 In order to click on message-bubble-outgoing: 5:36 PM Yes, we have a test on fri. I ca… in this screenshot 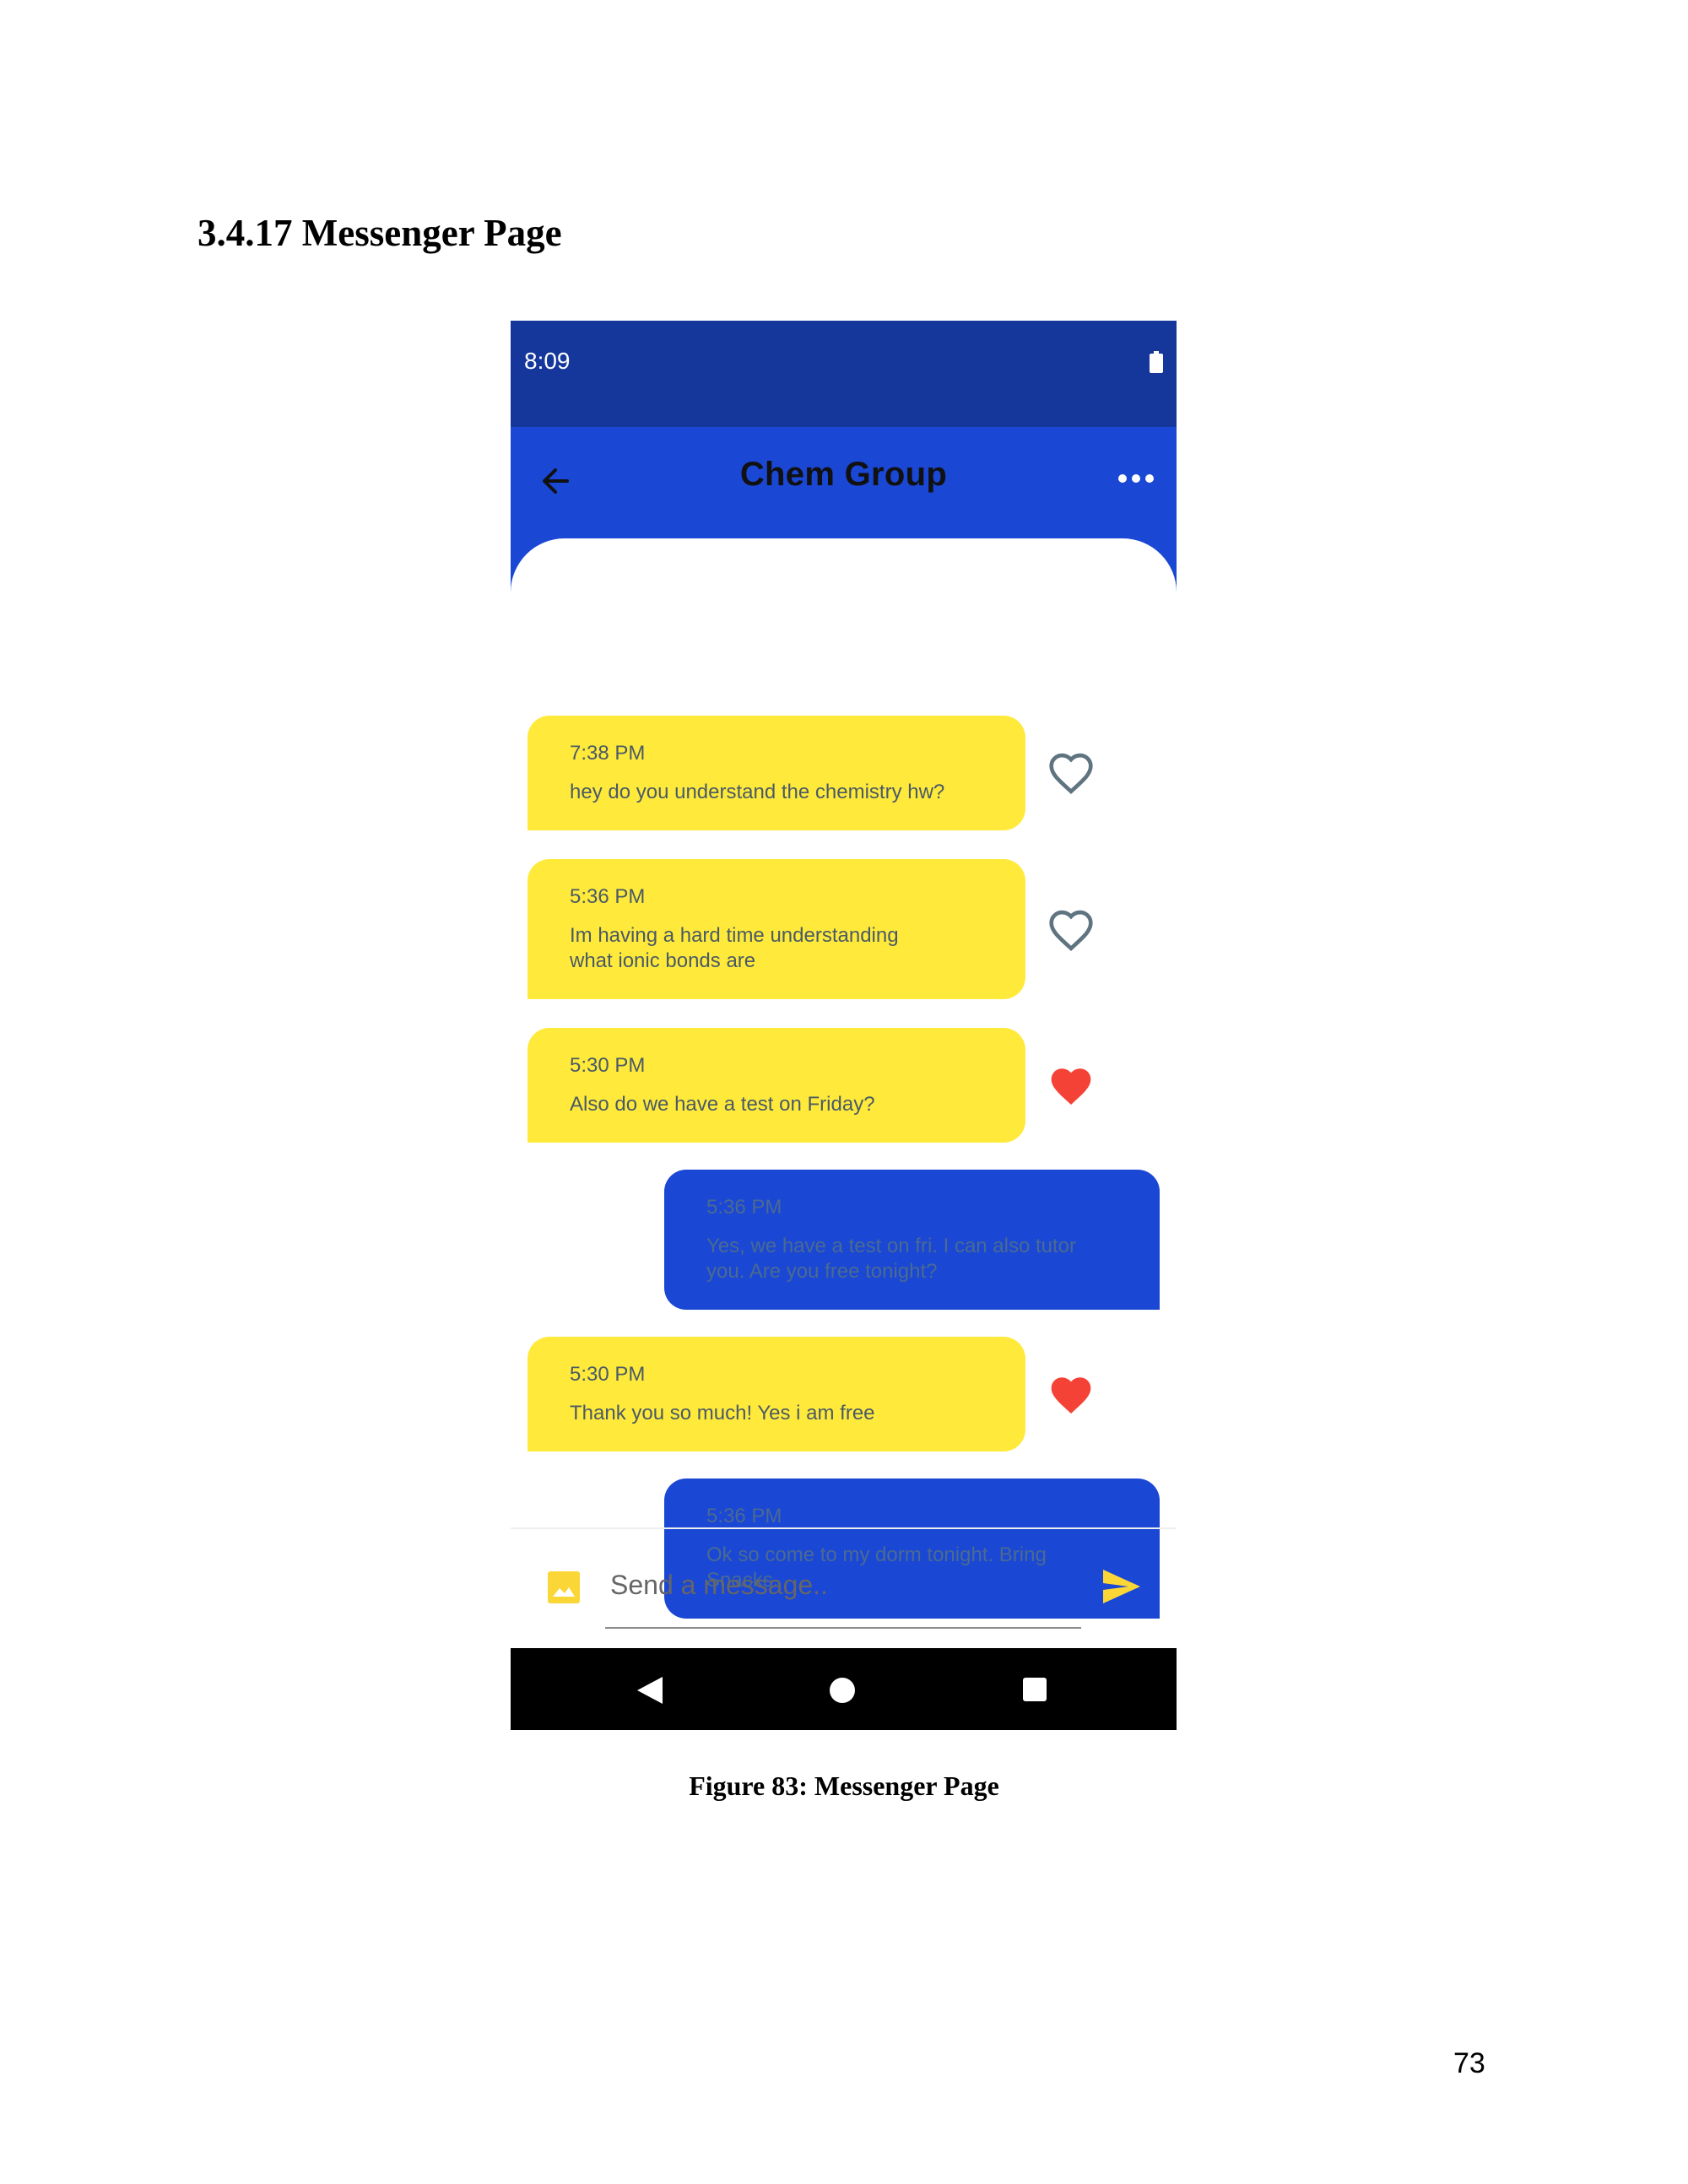, I will do `click(912, 1240)`.